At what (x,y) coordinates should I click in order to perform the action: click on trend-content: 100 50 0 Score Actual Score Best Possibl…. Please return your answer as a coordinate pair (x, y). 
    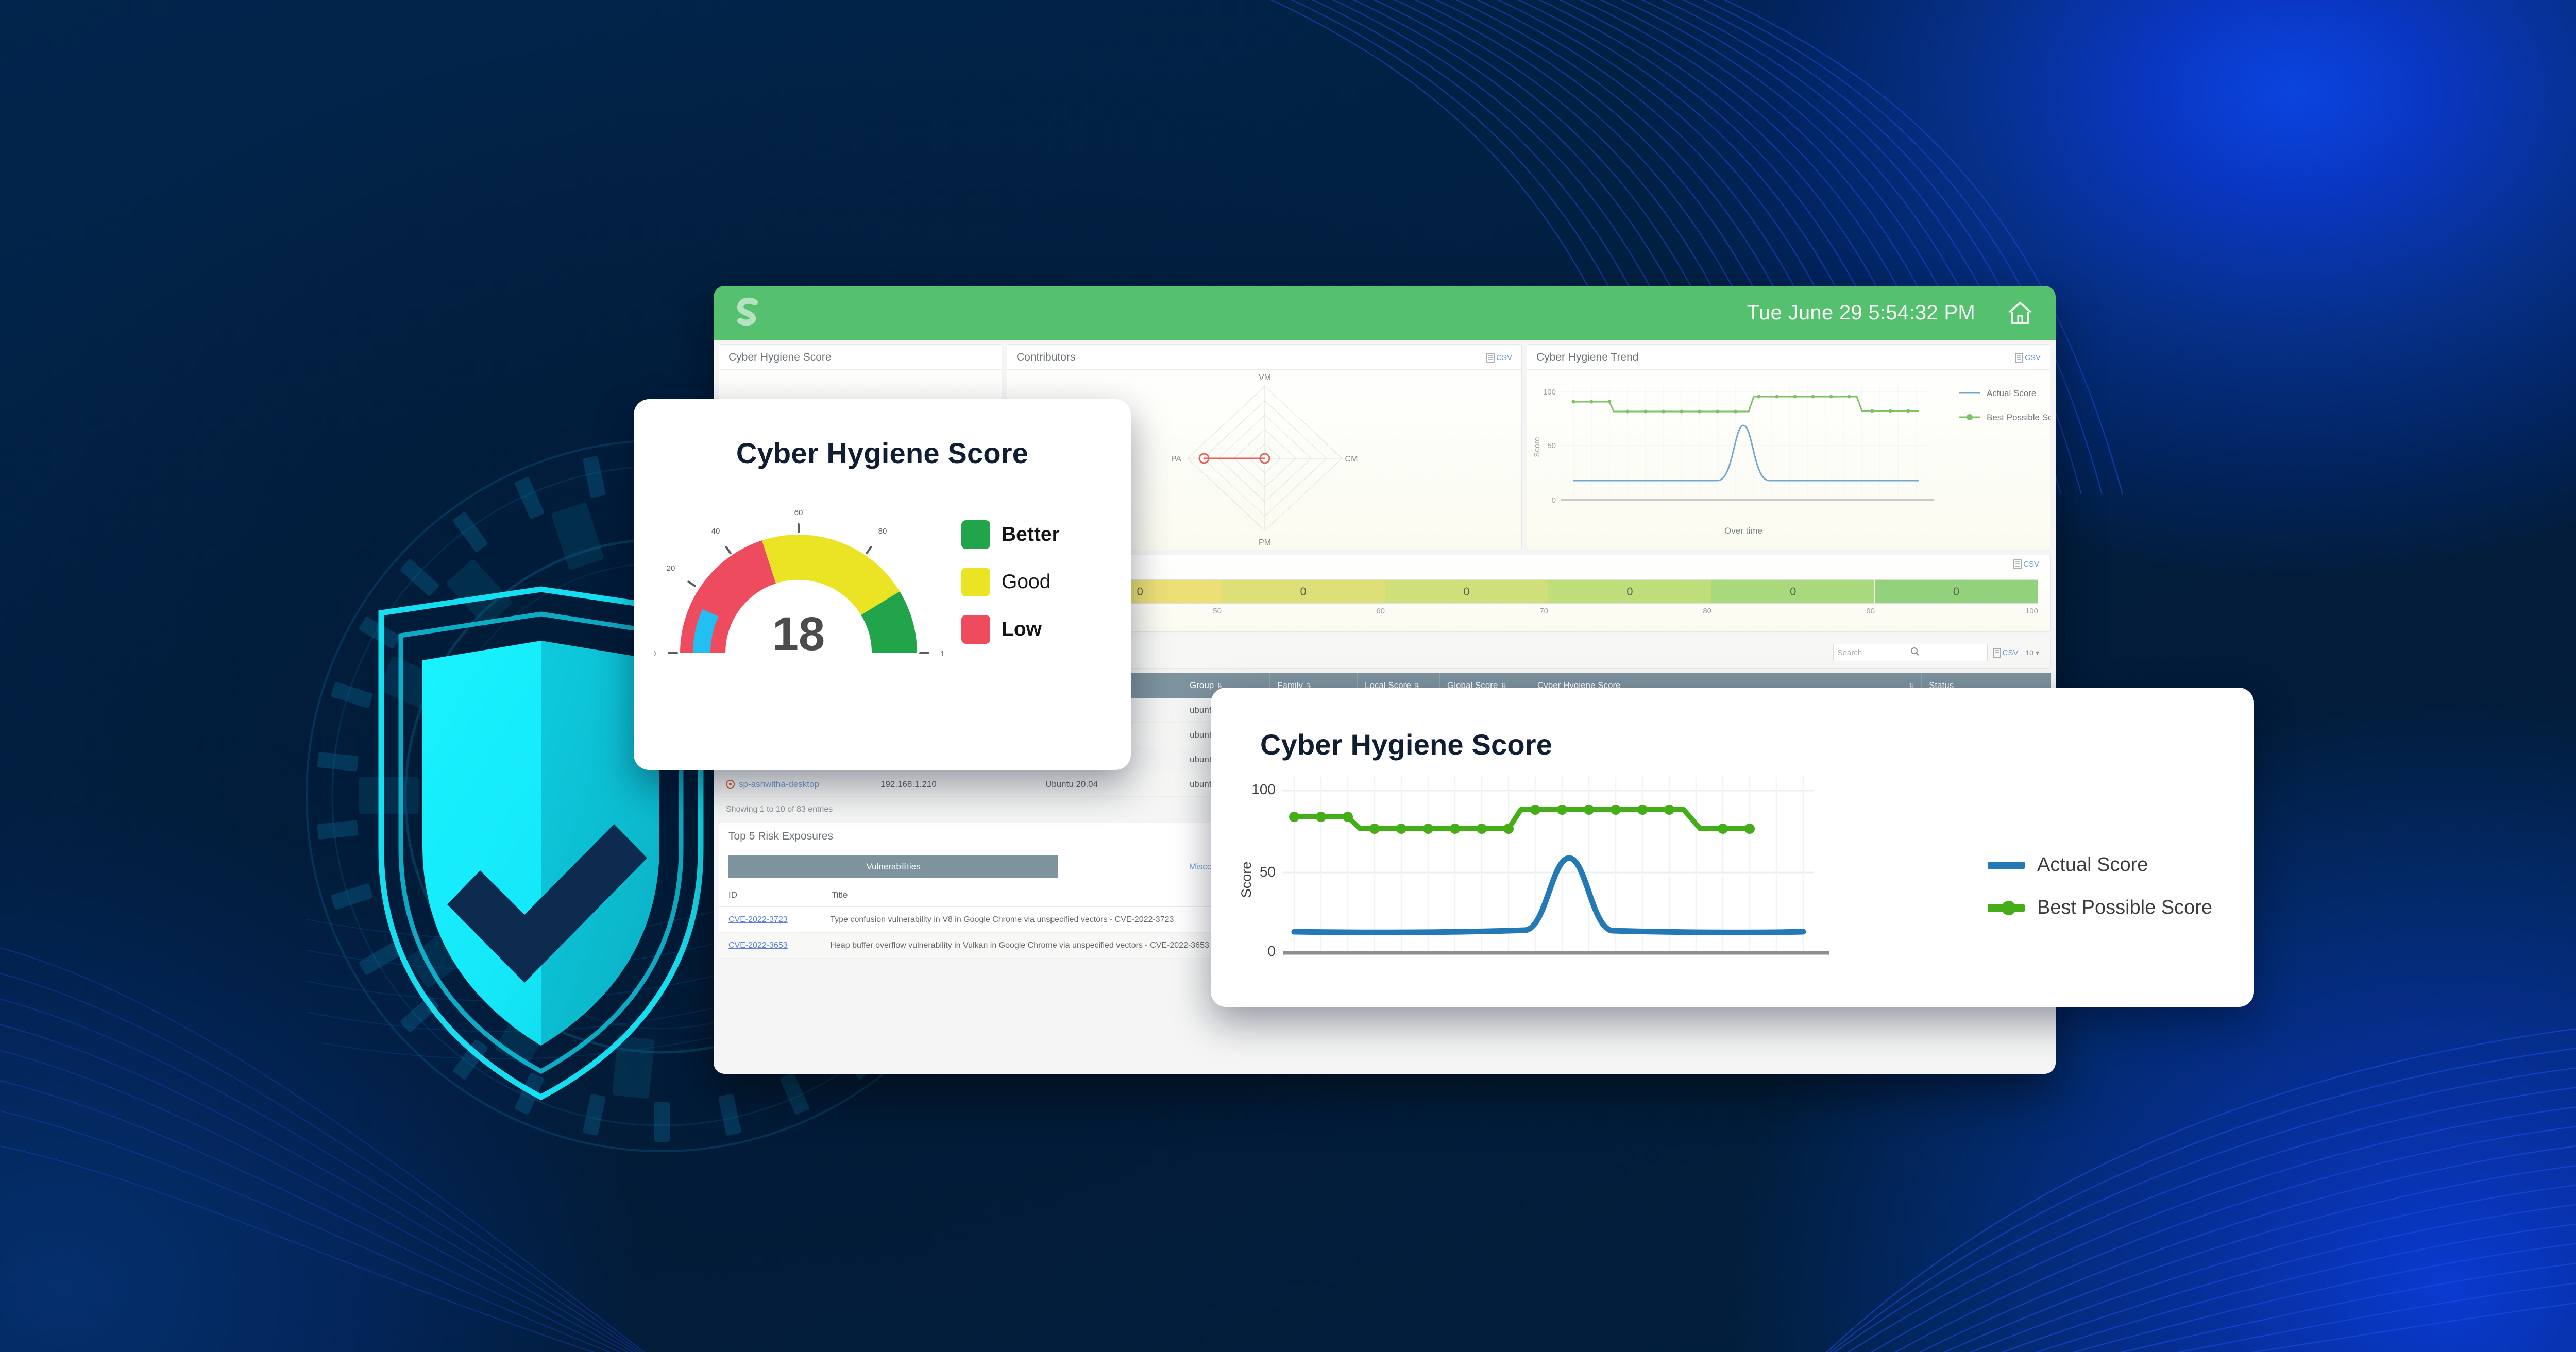
    Looking at the image, I should click on (1732, 875).